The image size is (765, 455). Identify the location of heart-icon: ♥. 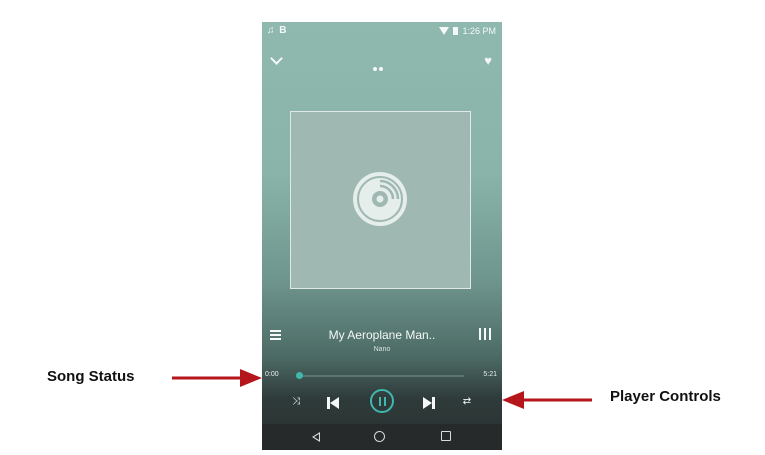
(488, 60).